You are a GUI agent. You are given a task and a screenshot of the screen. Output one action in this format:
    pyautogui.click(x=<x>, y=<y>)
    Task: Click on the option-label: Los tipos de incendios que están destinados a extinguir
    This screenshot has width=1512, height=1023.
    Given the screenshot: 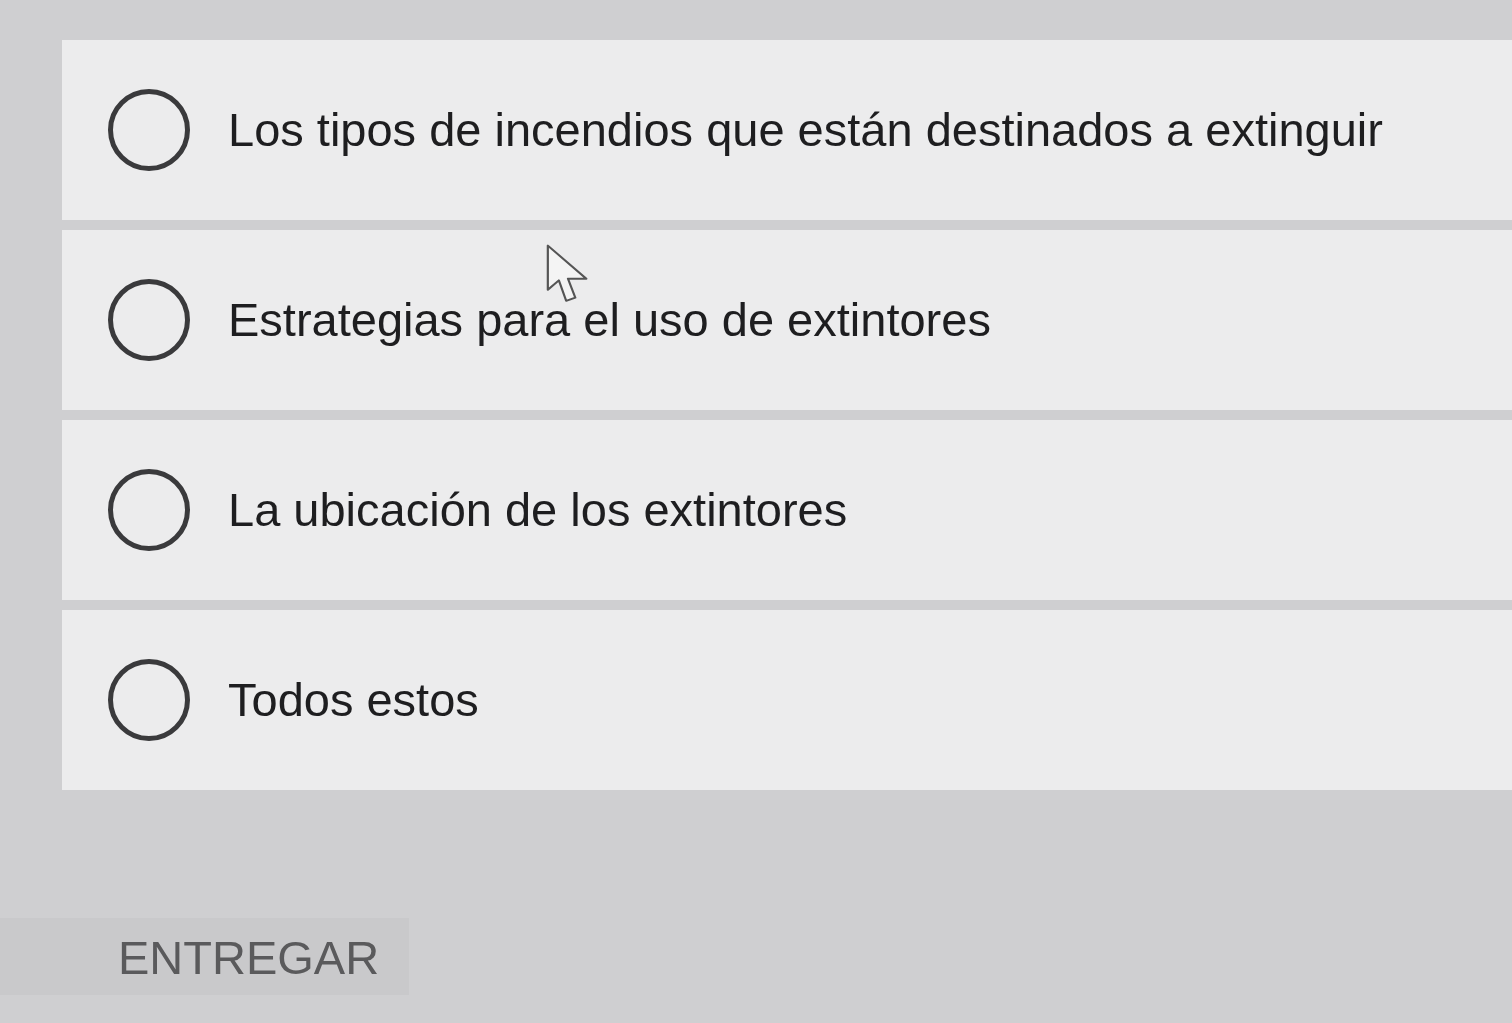 What is the action you would take?
    pyautogui.click(x=805, y=129)
    